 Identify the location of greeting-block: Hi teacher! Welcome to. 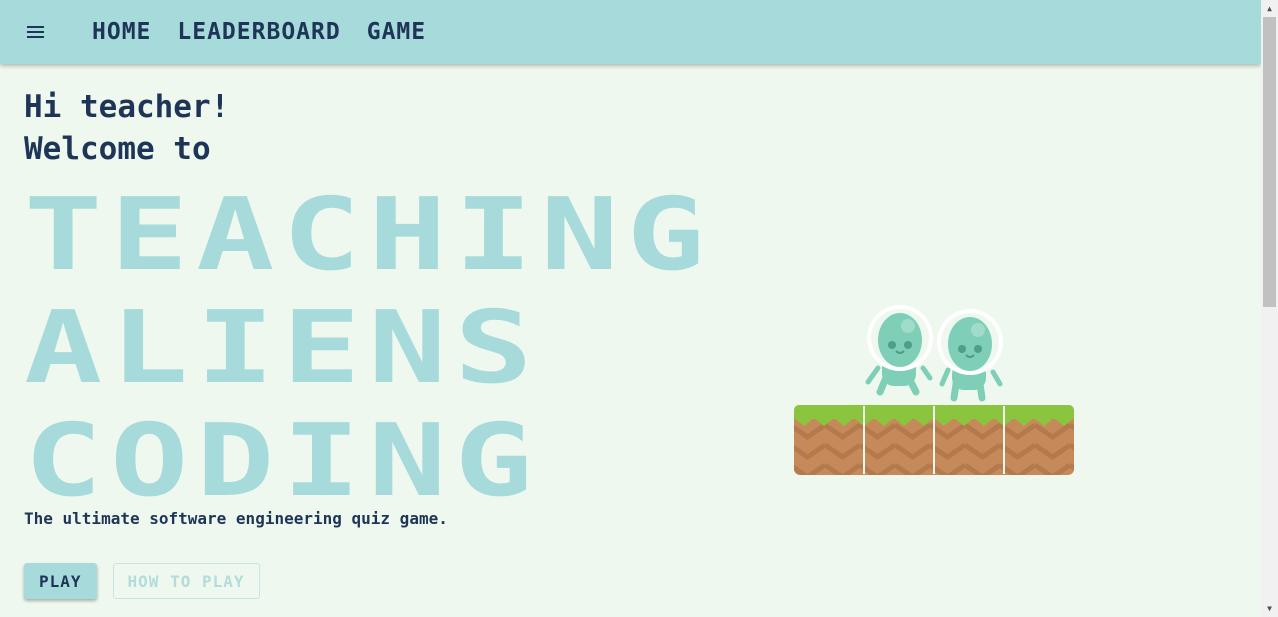
(126, 128).